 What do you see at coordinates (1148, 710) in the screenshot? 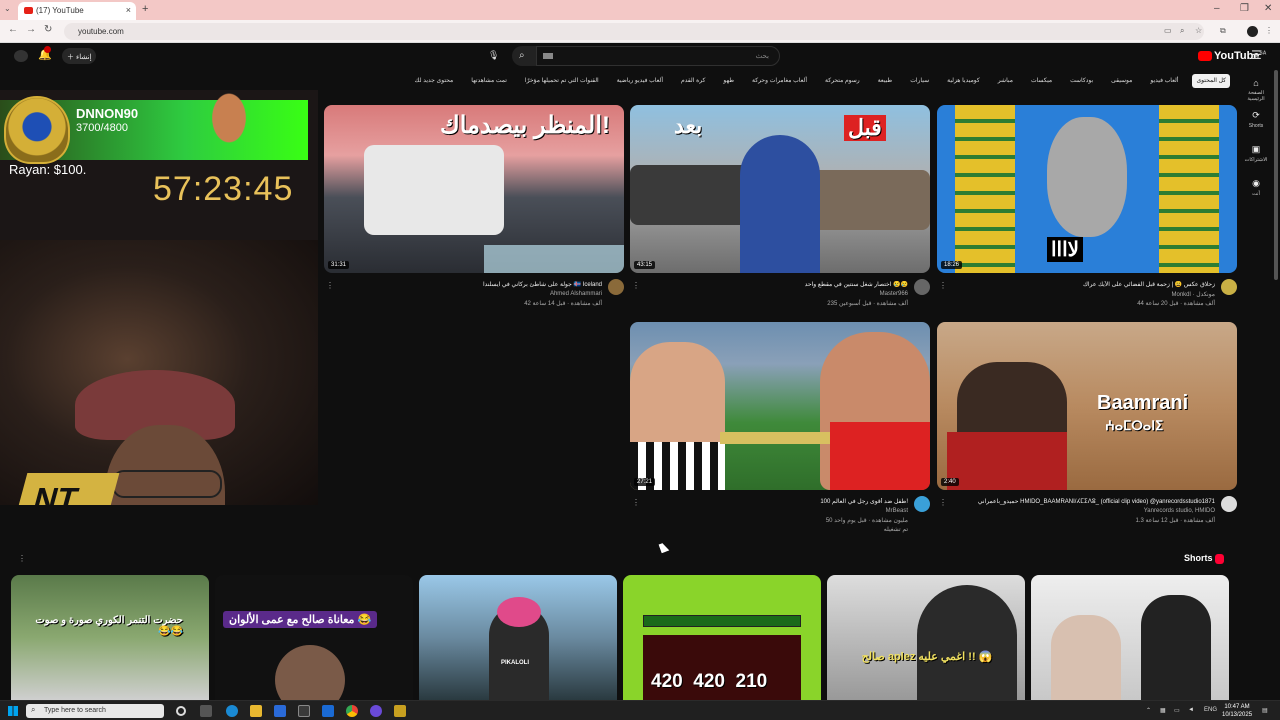
I see `tray-chevron-icon: ⌃` at bounding box center [1148, 710].